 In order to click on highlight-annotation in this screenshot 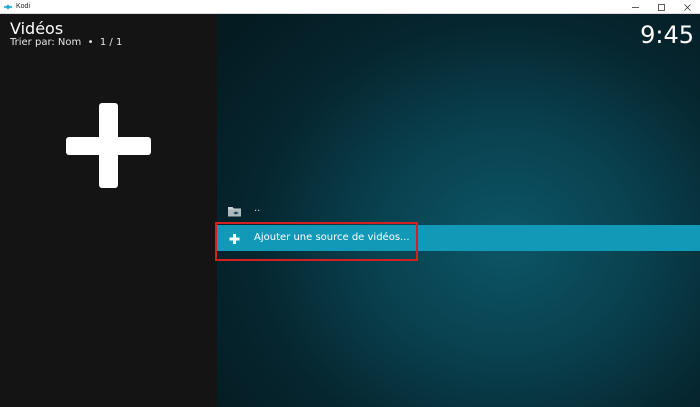, I will do `click(316, 241)`.